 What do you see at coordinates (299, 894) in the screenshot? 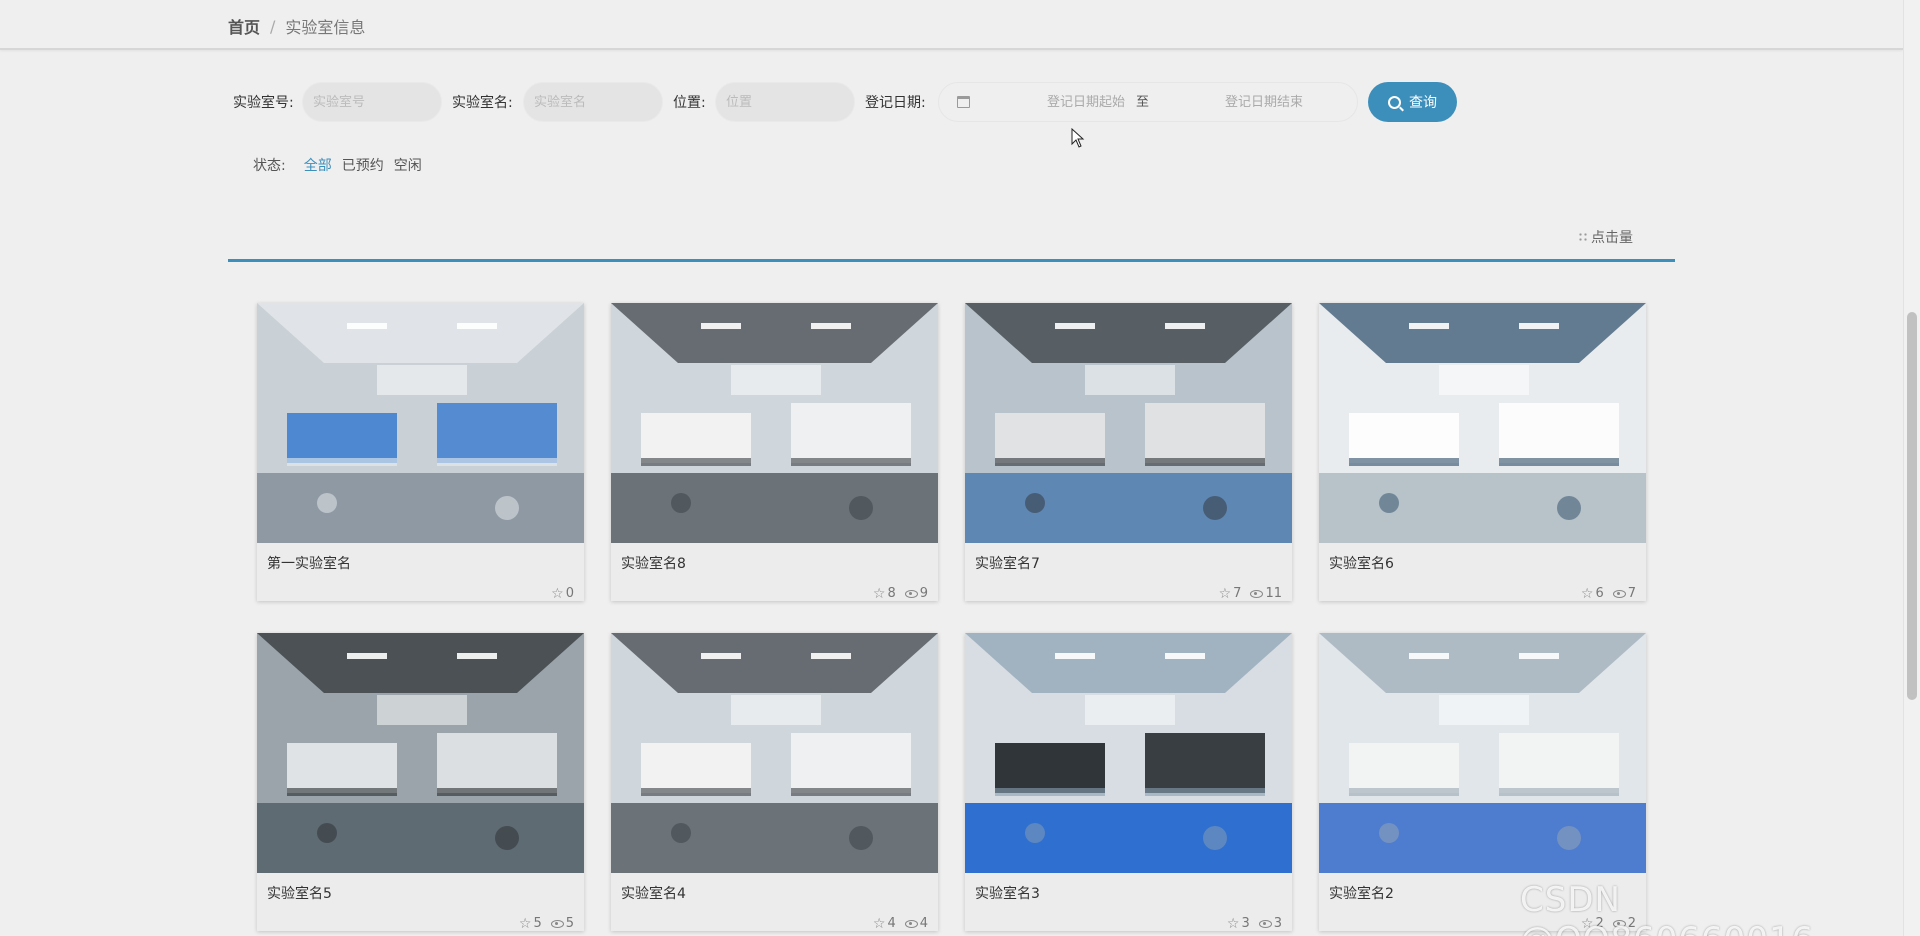
I see `lab-card-name: 实验室名5` at bounding box center [299, 894].